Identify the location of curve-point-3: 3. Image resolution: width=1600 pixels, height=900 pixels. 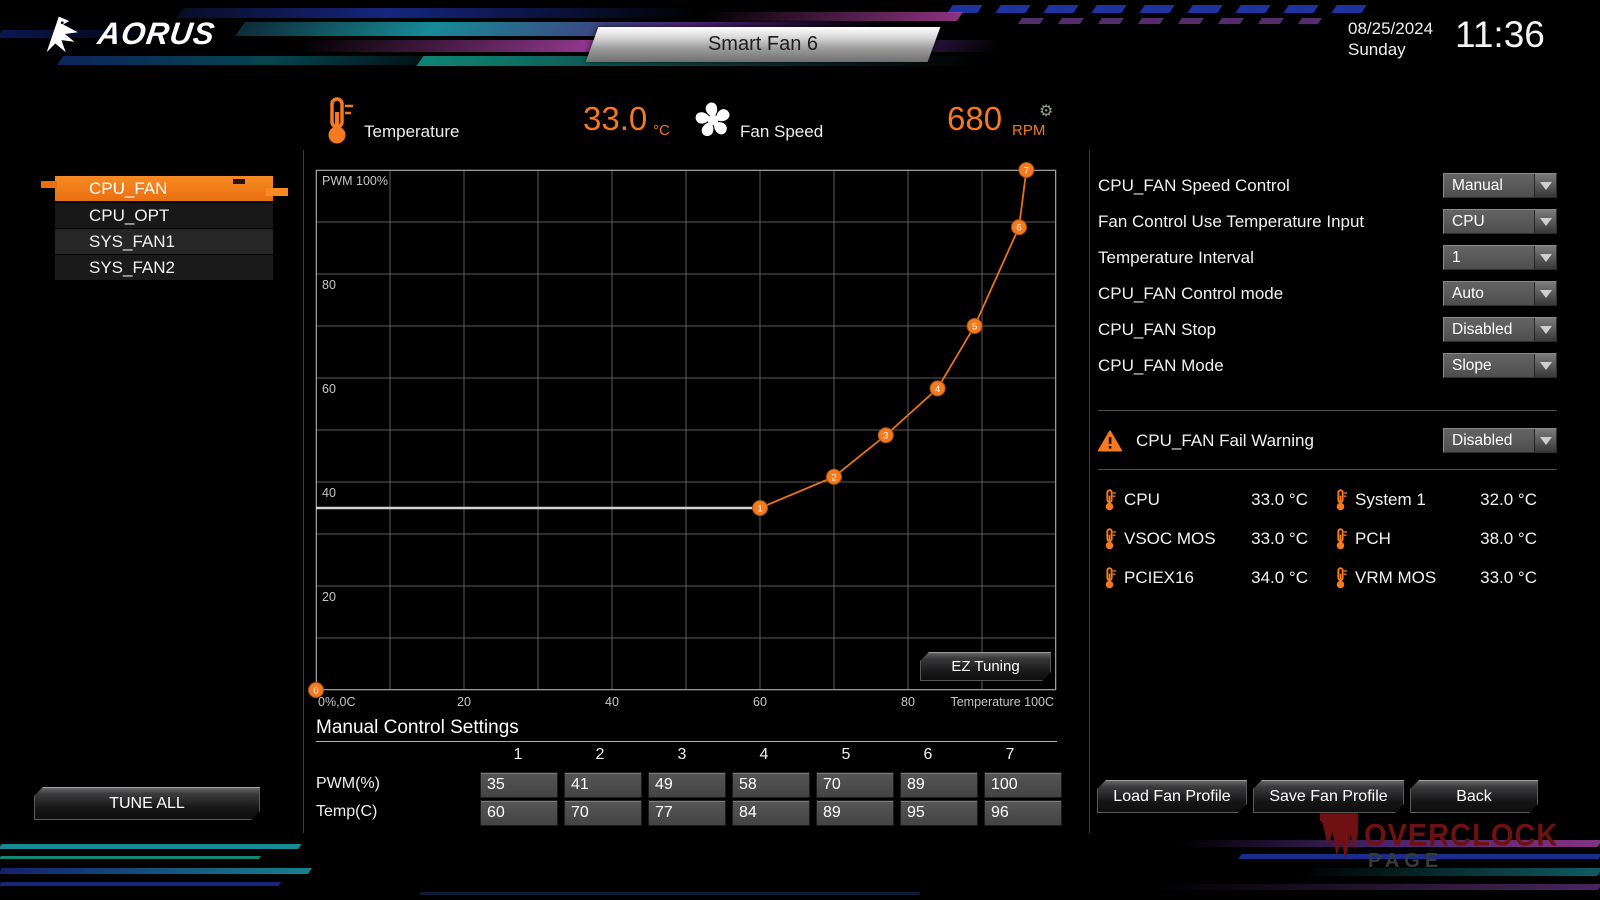
(885, 435).